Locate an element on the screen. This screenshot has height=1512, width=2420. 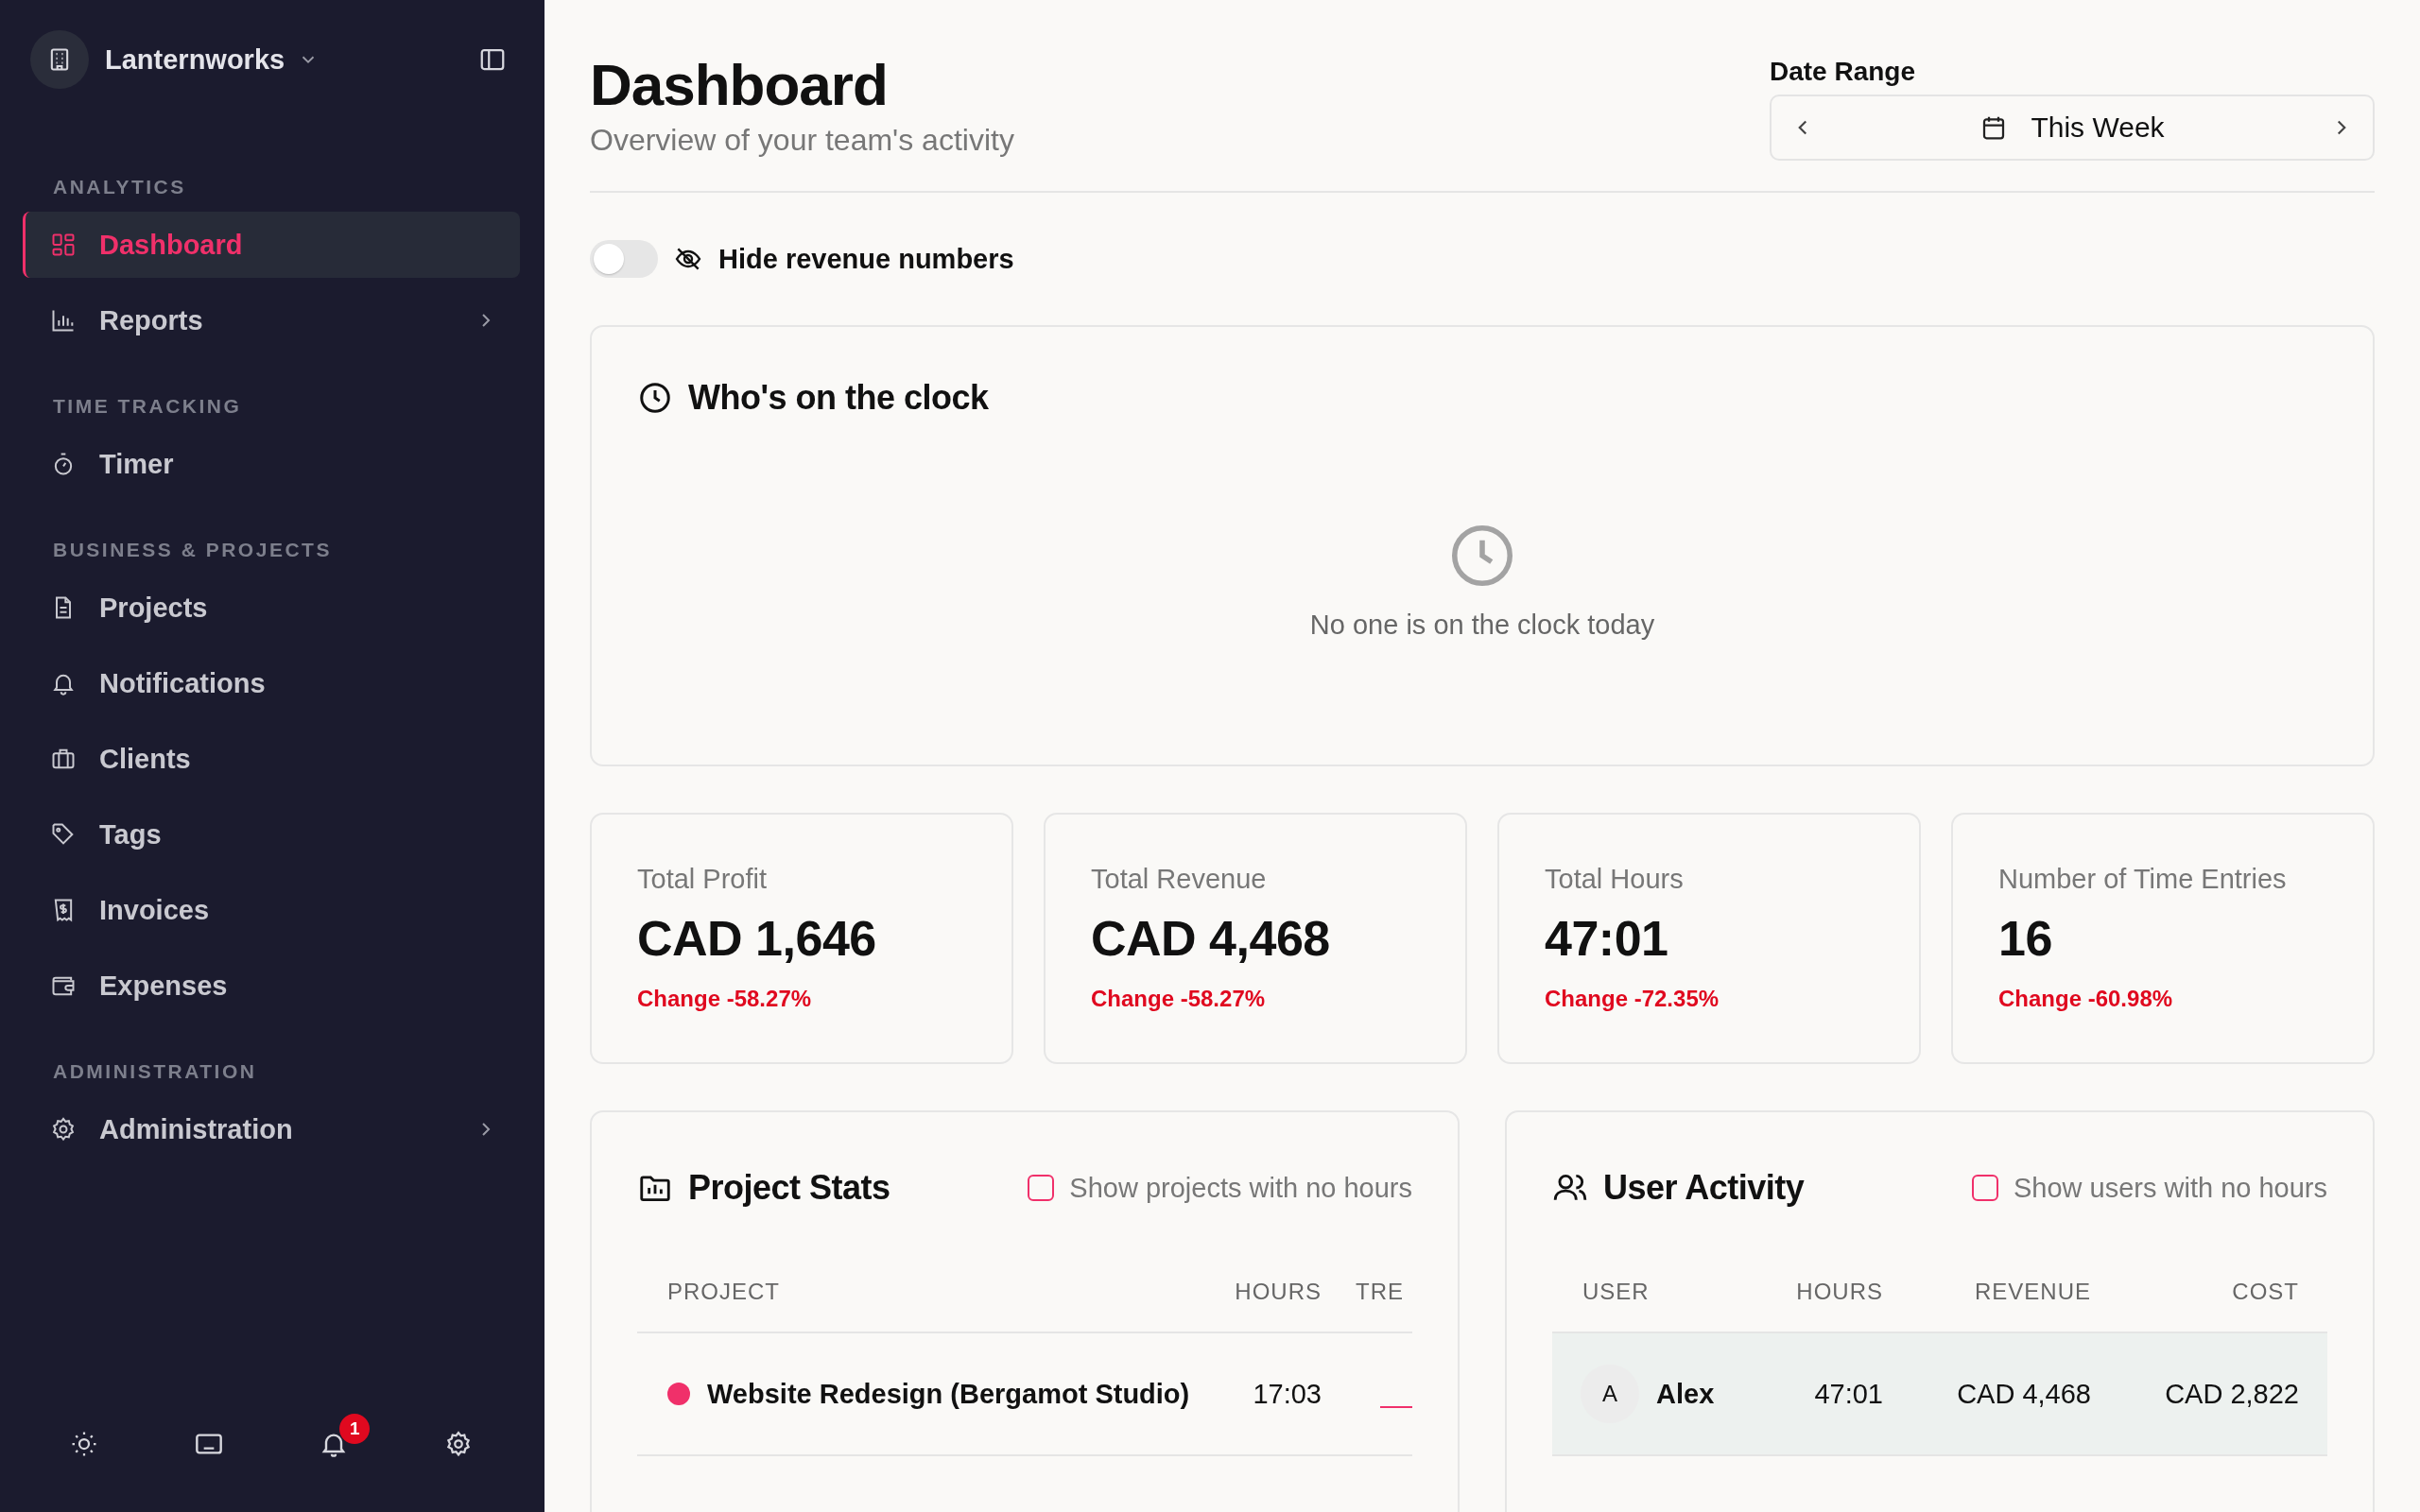
nav-item: Expenses is located at coordinates (271, 986).